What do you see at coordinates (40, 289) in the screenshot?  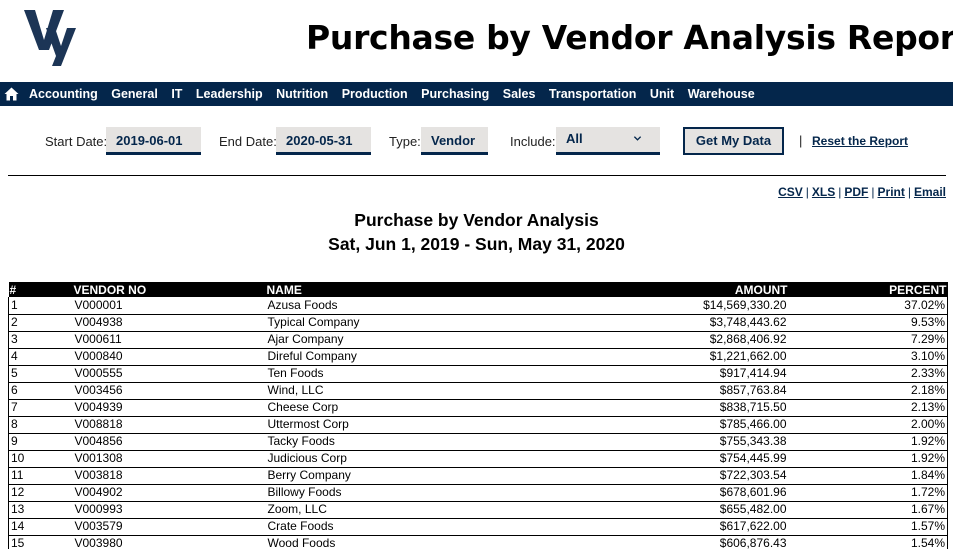 I see `column-header-rank: #` at bounding box center [40, 289].